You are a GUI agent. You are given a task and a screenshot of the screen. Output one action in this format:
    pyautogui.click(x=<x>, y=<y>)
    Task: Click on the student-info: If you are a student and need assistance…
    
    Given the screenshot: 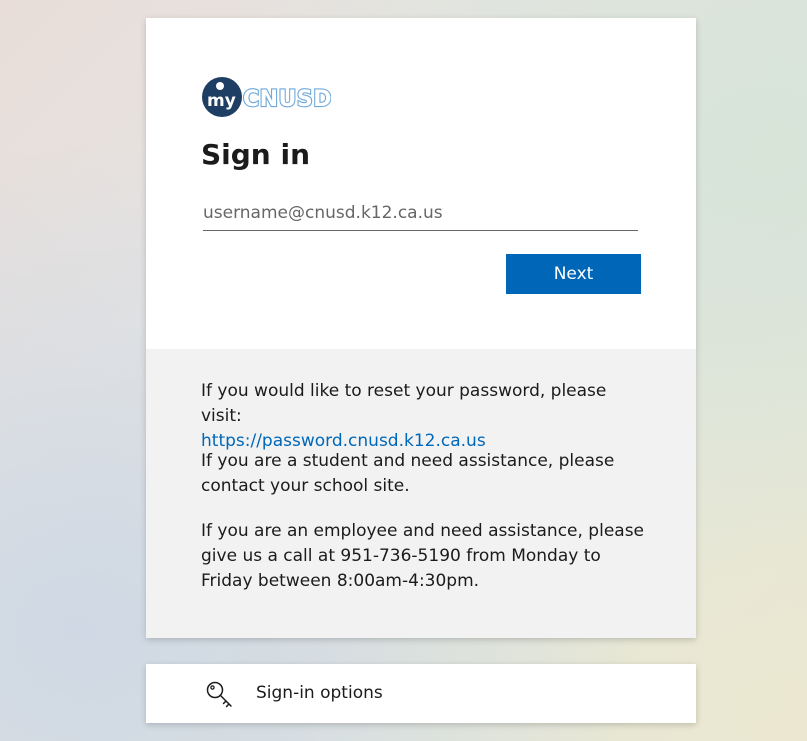 What is the action you would take?
    pyautogui.click(x=408, y=473)
    